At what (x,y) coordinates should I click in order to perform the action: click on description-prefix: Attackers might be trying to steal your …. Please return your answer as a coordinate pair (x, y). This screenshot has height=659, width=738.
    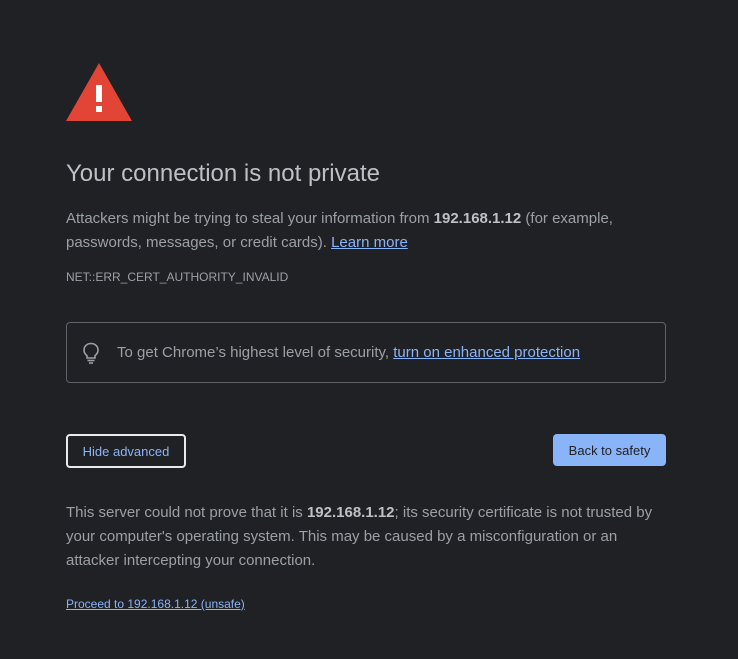
    Looking at the image, I should click on (250, 218).